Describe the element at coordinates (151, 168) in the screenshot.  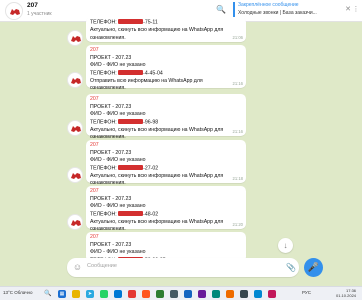
I see `phone-suffix: -27-02` at that location.